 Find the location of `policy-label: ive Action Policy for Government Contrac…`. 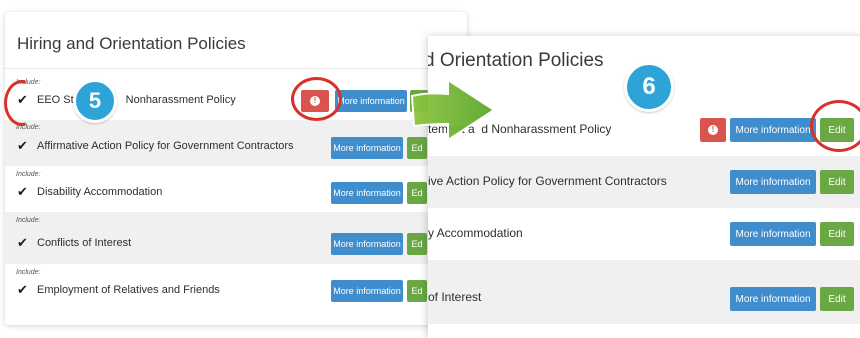

policy-label: ive Action Policy for Government Contrac… is located at coordinates (547, 181).